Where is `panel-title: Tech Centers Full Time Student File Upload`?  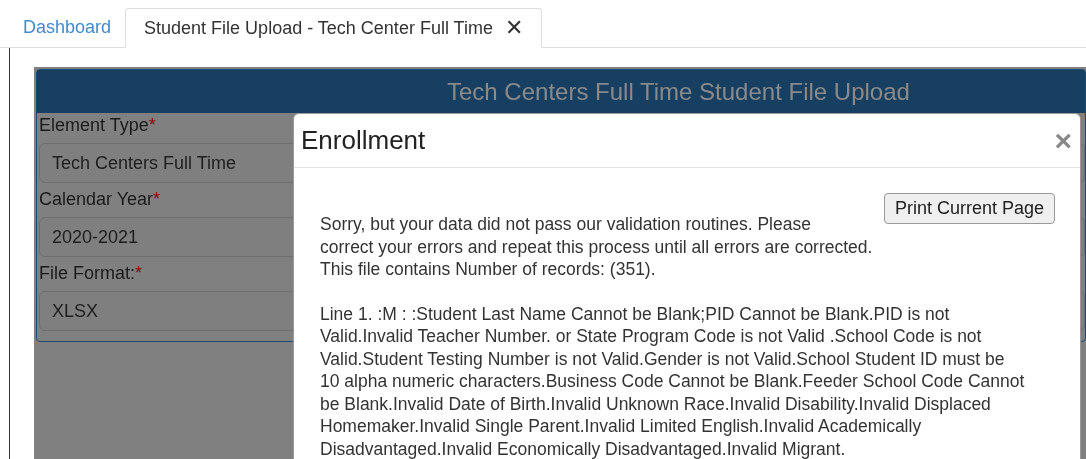
panel-title: Tech Centers Full Time Student File Upload is located at coordinates (678, 91).